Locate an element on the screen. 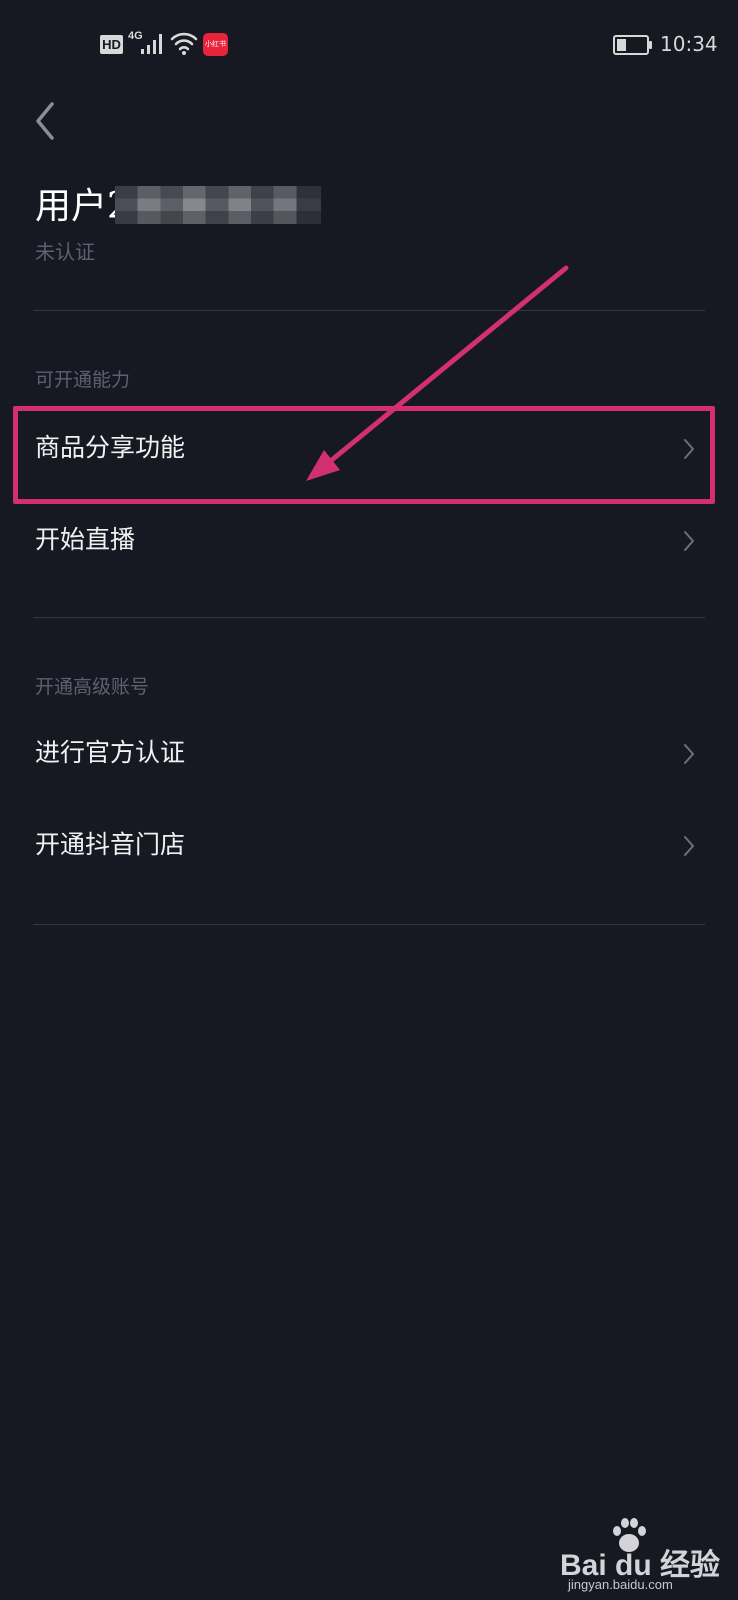 The height and width of the screenshot is (1600, 738). status-bar: HD 4G 小红书 10:34 is located at coordinates (369, 45).